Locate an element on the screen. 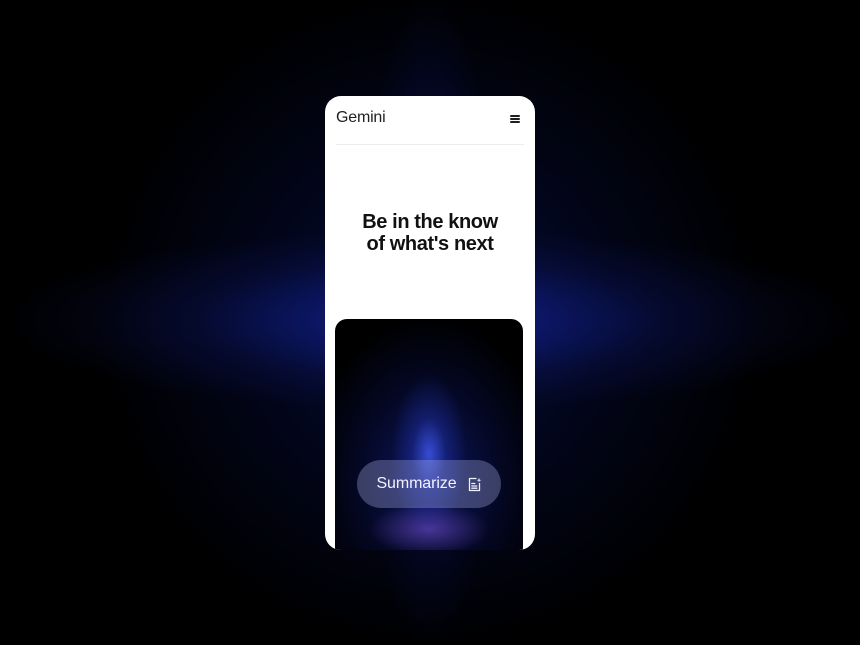  app-header: Gemini is located at coordinates (430, 120).